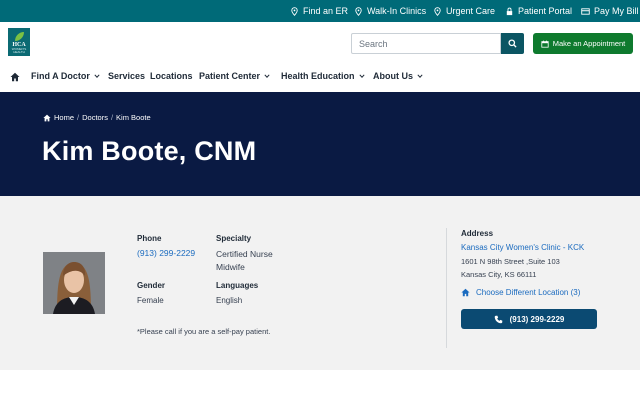 The image size is (640, 400). I want to click on breadcrumb-home: Home, so click(64, 117).